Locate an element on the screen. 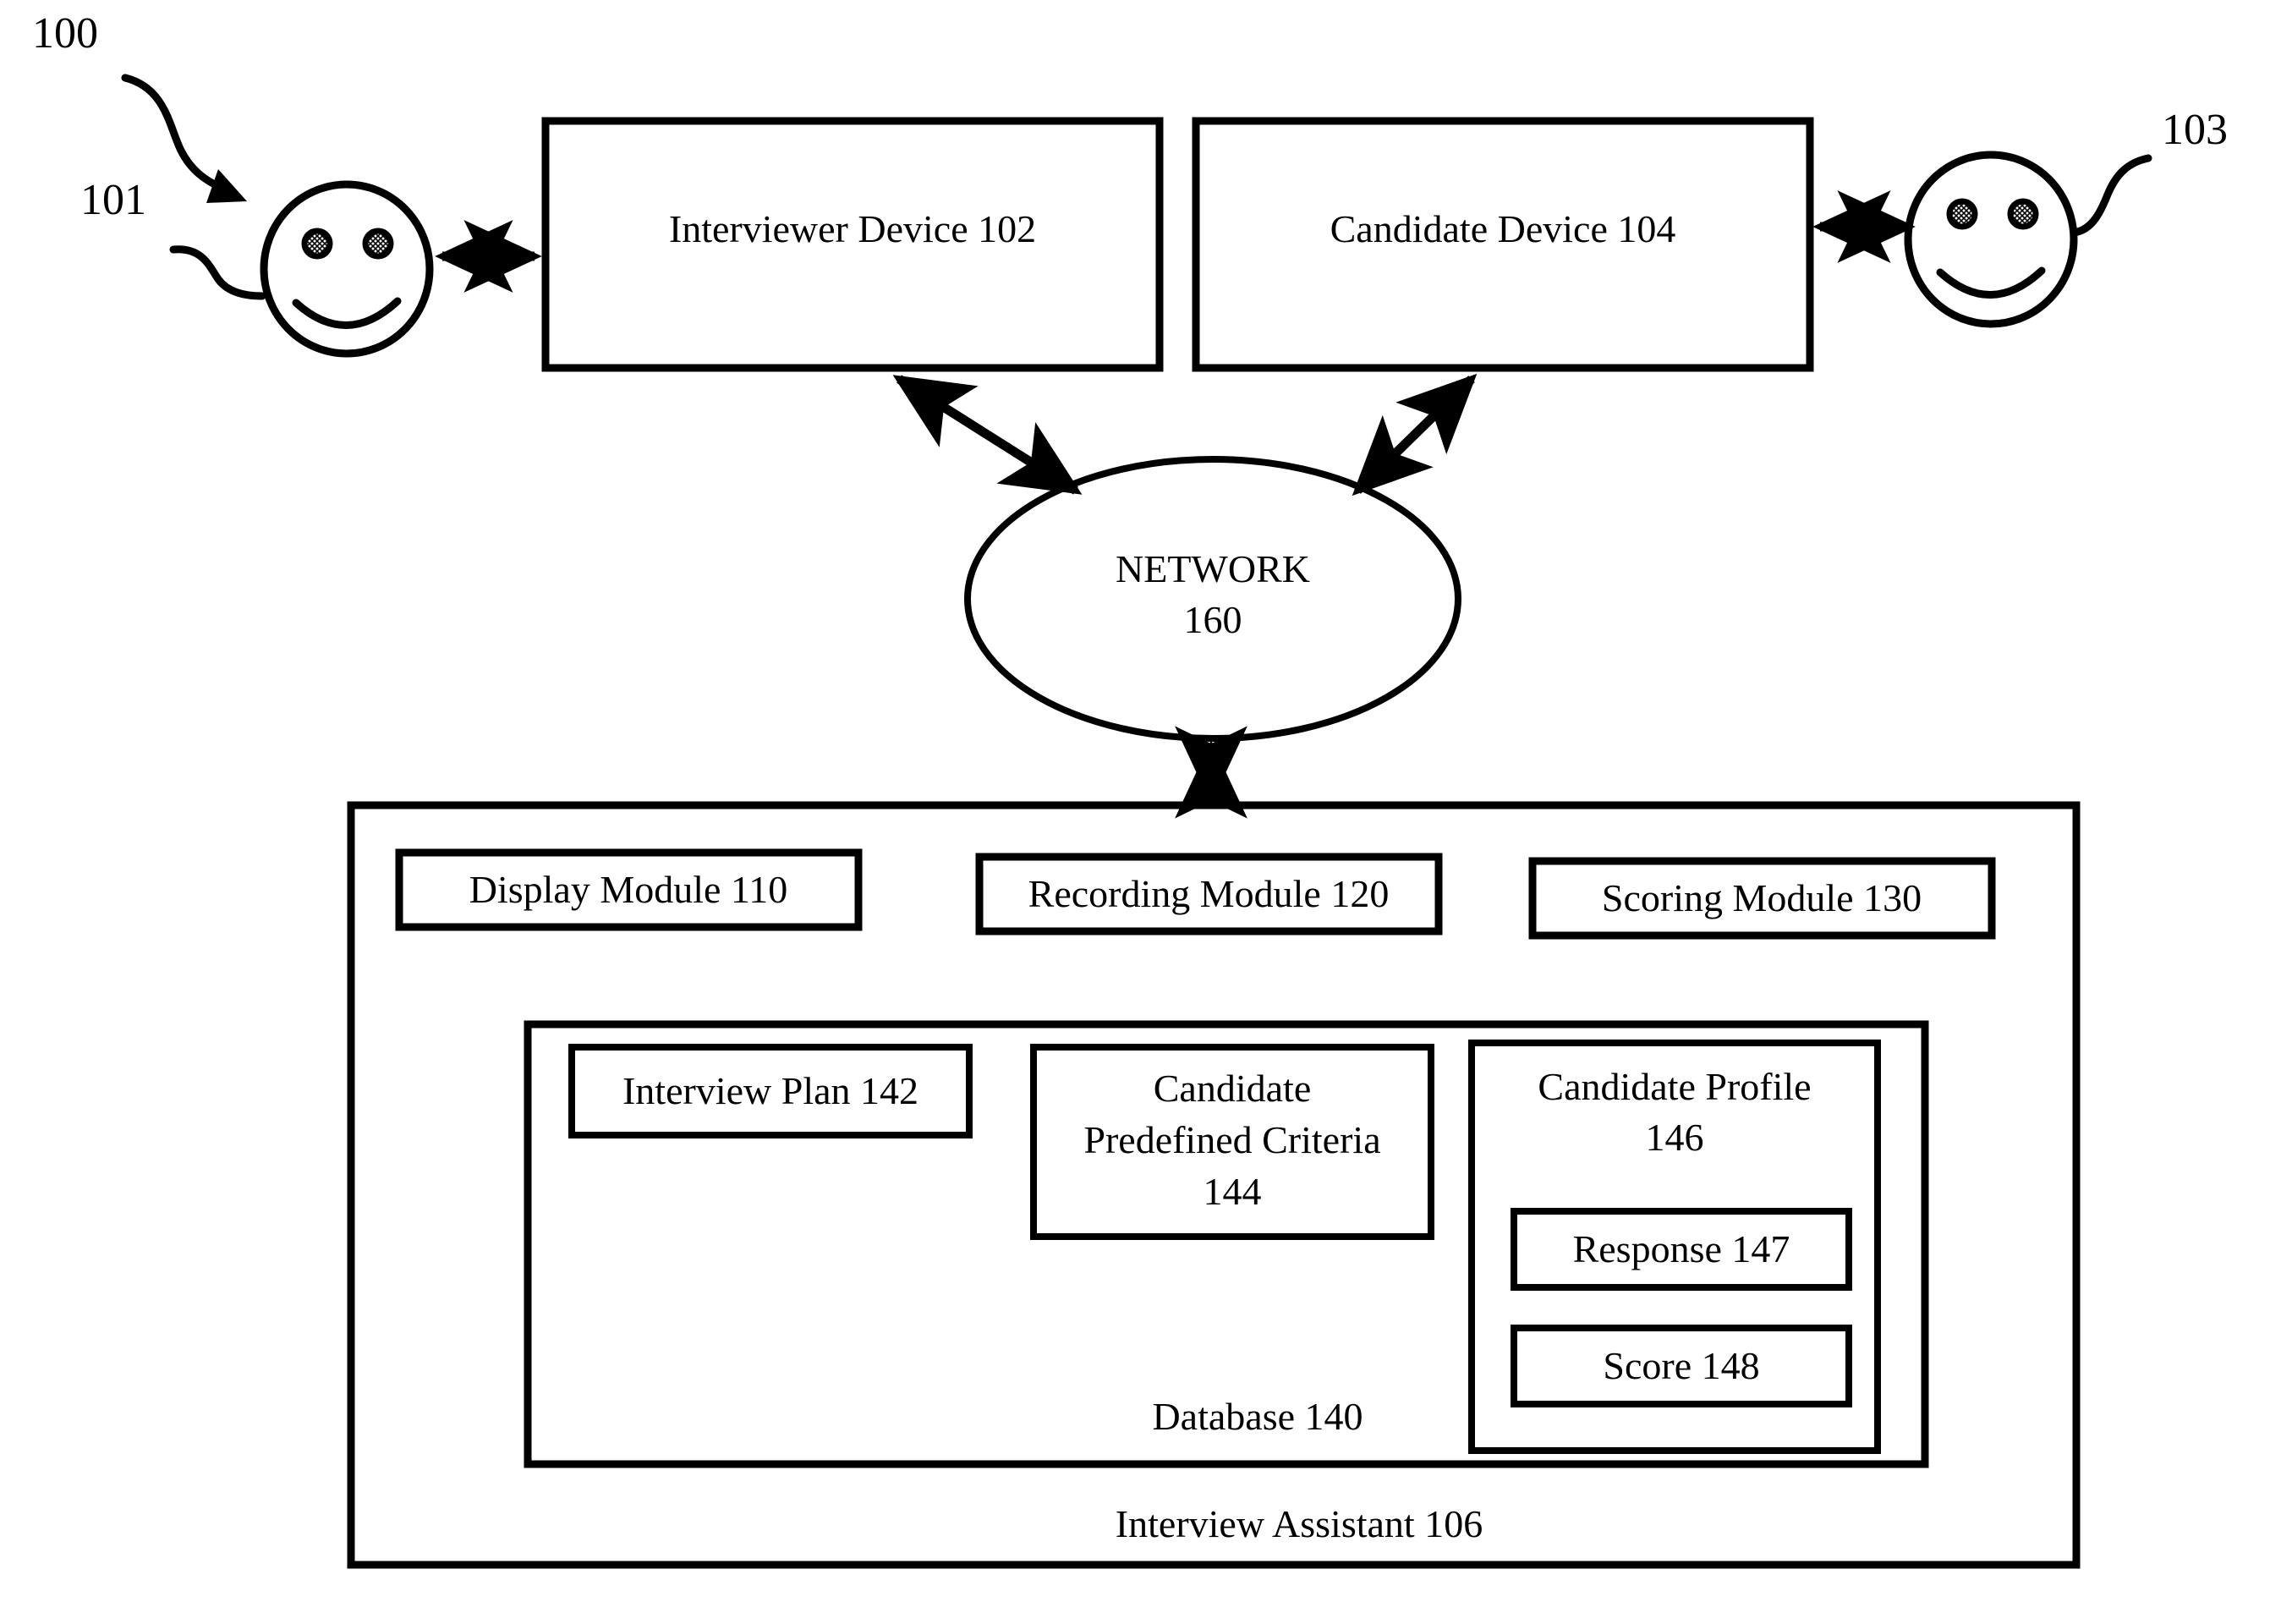 This screenshot has height=1624, width=2281. candidate-device-node: Candidate Device 104 is located at coordinates (1503, 245).